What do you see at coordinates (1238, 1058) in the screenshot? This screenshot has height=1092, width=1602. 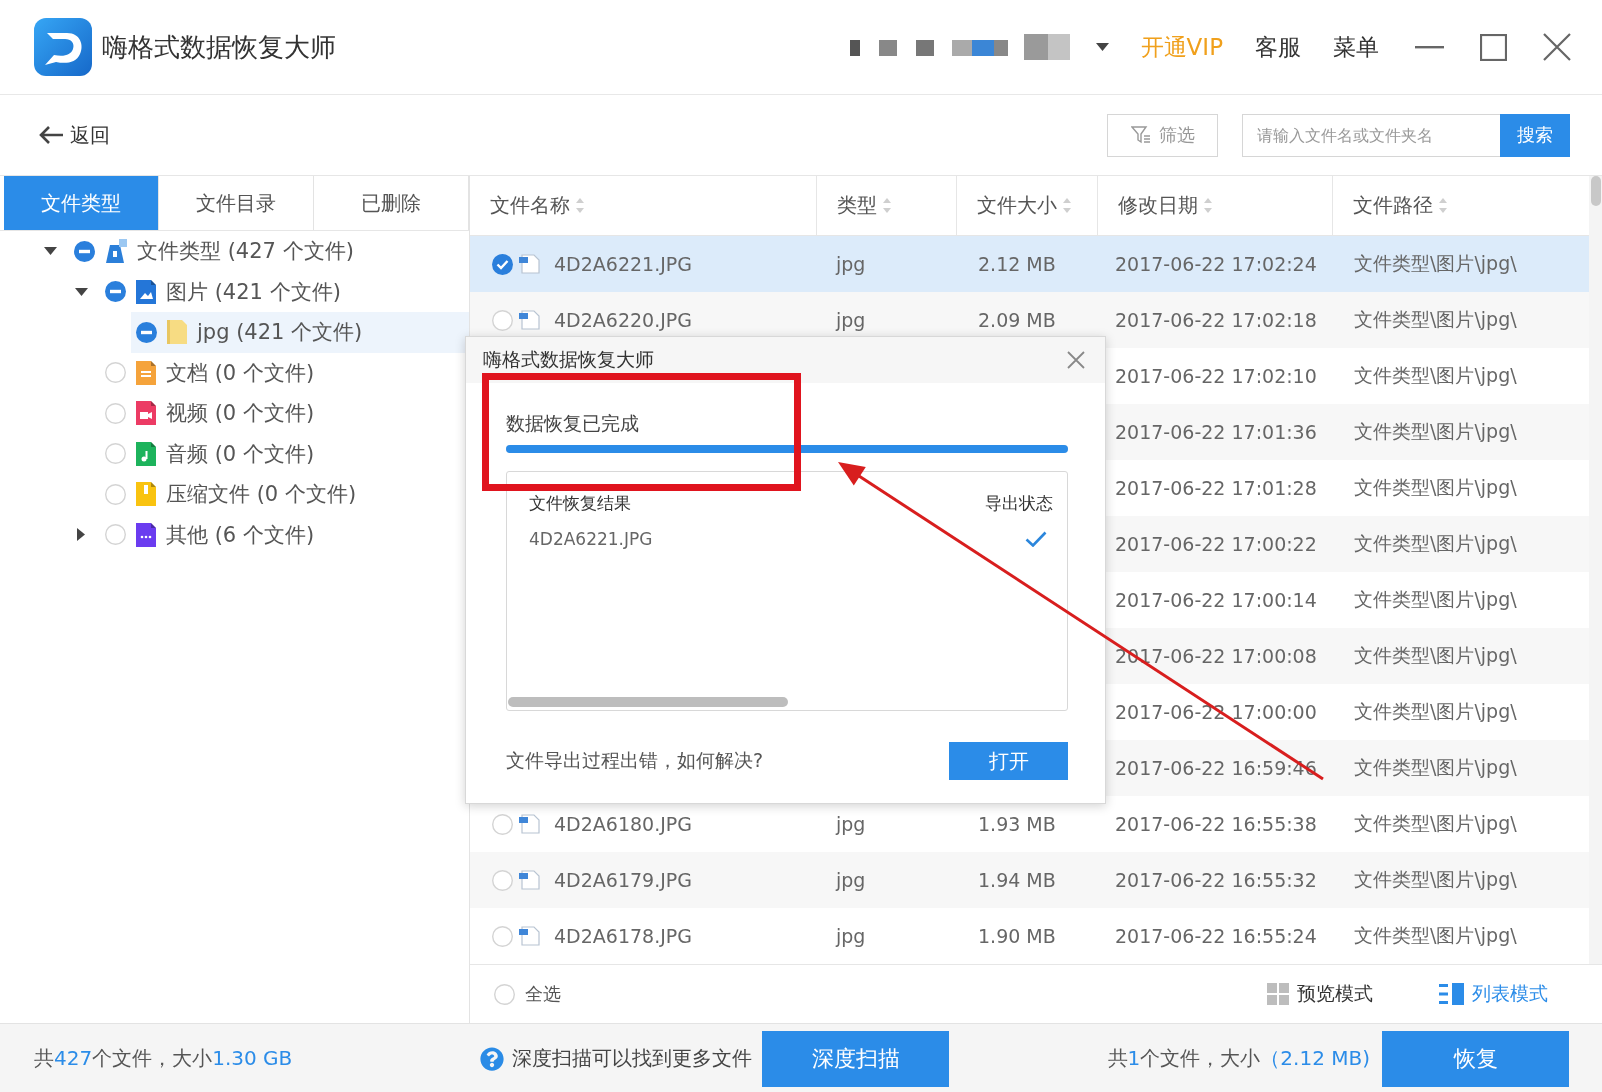 I see `selection-summary-text: 共1个文件，大小（2.12 MB)` at bounding box center [1238, 1058].